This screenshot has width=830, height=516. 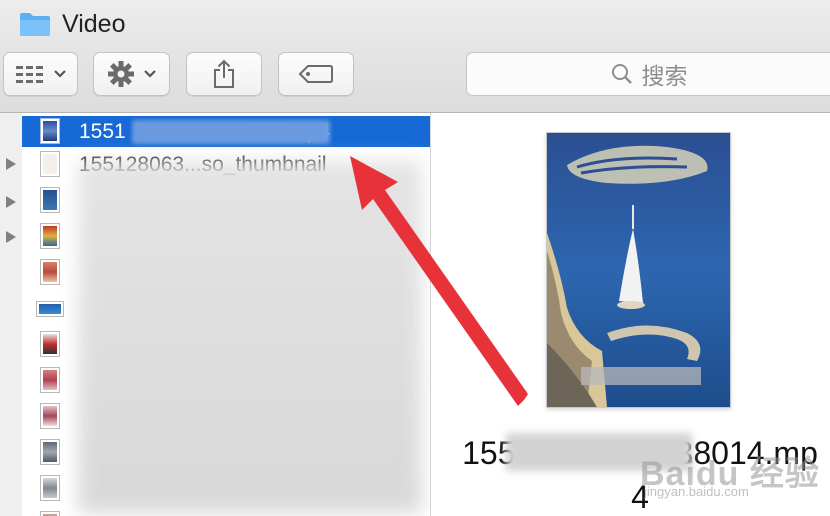 I want to click on view-options-button, so click(x=40, y=74).